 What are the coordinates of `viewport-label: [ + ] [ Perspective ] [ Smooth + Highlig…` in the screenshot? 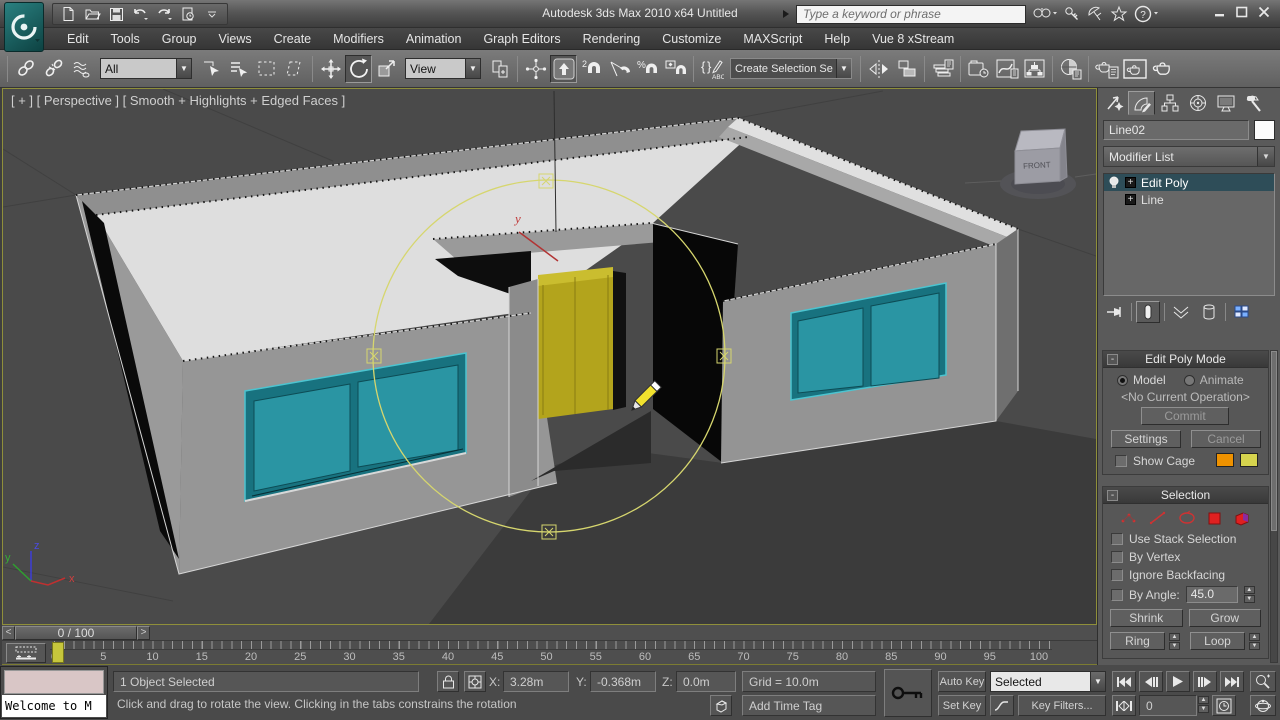 It's located at (178, 100).